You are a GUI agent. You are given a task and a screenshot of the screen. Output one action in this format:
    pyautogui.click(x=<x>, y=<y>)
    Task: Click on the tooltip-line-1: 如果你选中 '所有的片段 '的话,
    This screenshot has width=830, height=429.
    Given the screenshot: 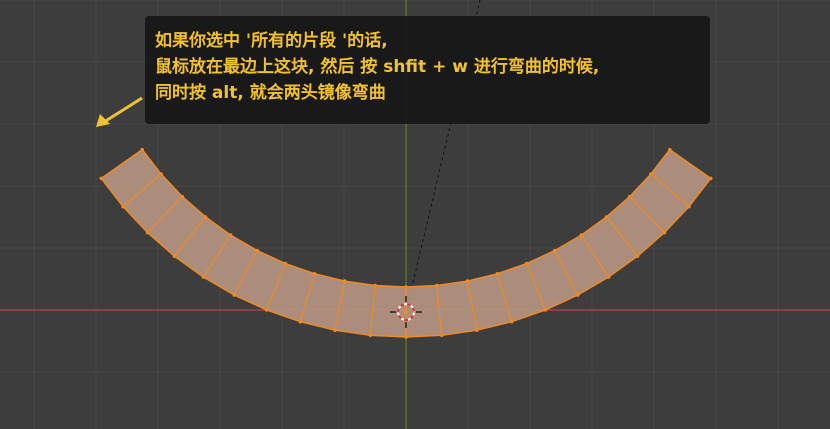 What is the action you would take?
    pyautogui.click(x=271, y=41)
    